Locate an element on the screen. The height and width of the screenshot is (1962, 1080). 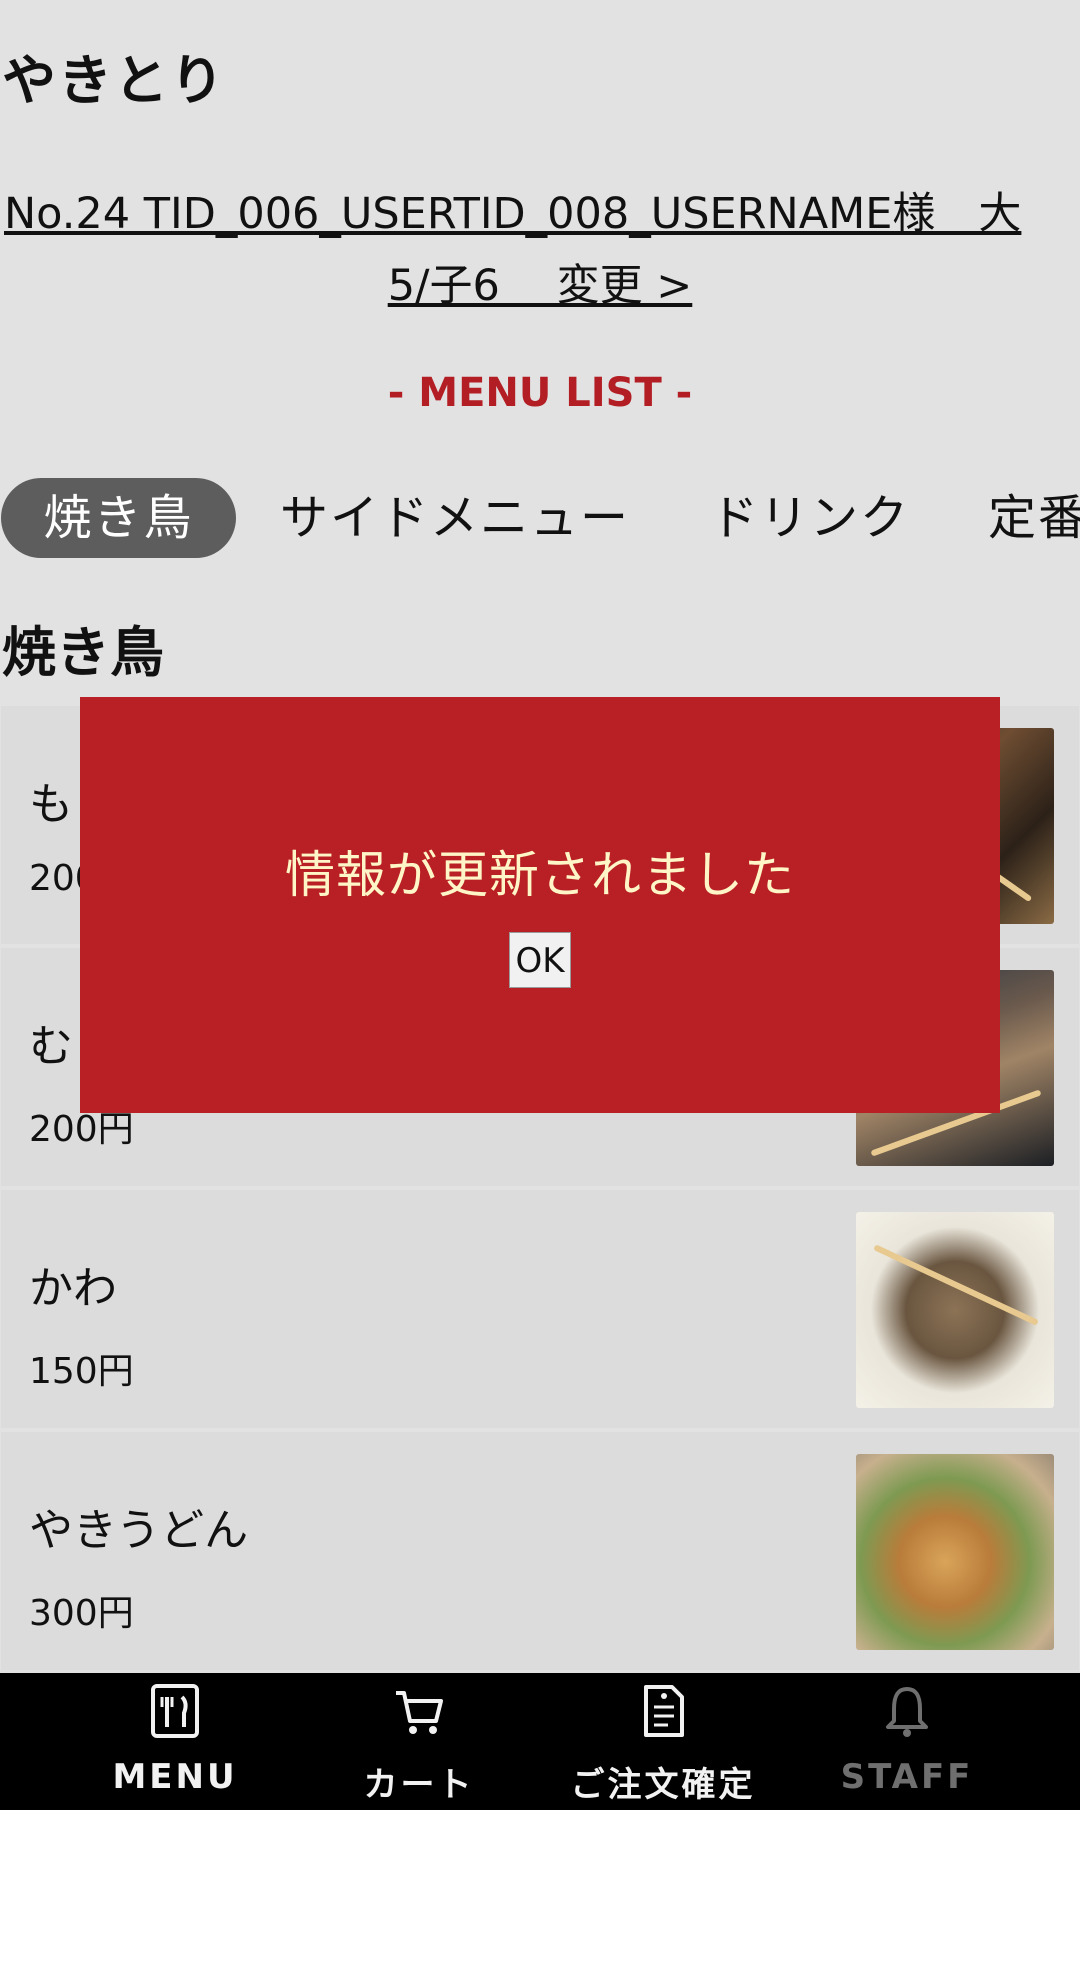
menu-item: かわ 150円 is located at coordinates (540, 1309).